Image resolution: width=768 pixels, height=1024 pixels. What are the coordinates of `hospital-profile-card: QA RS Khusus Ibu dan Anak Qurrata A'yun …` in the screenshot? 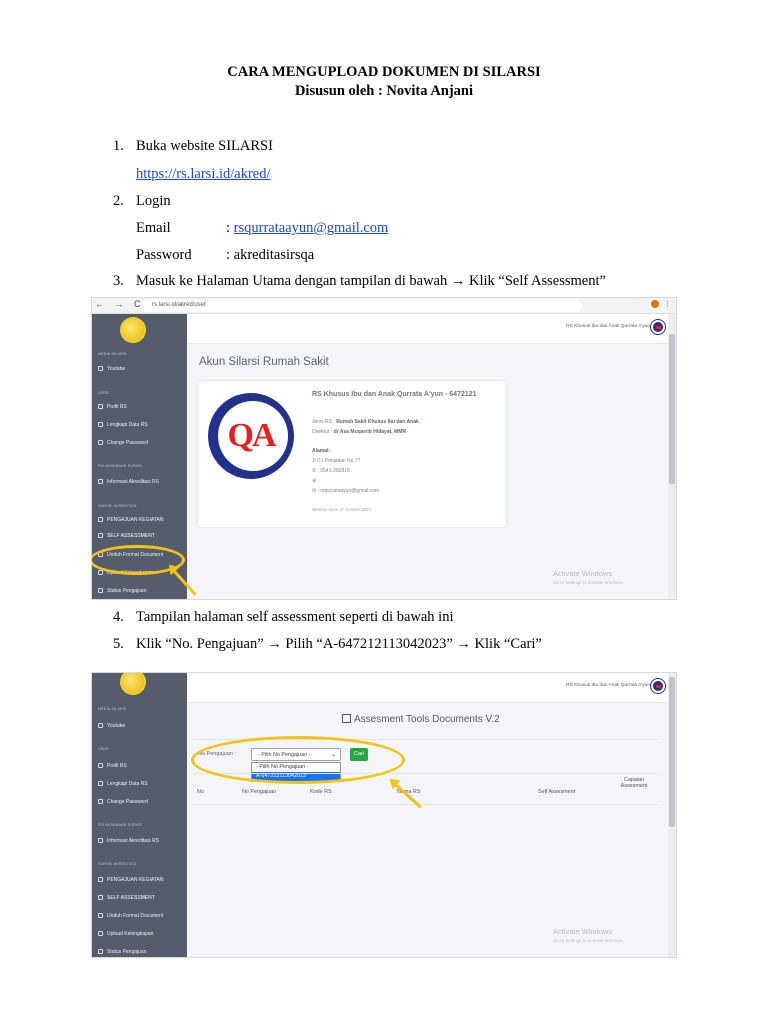 It's located at (352, 454).